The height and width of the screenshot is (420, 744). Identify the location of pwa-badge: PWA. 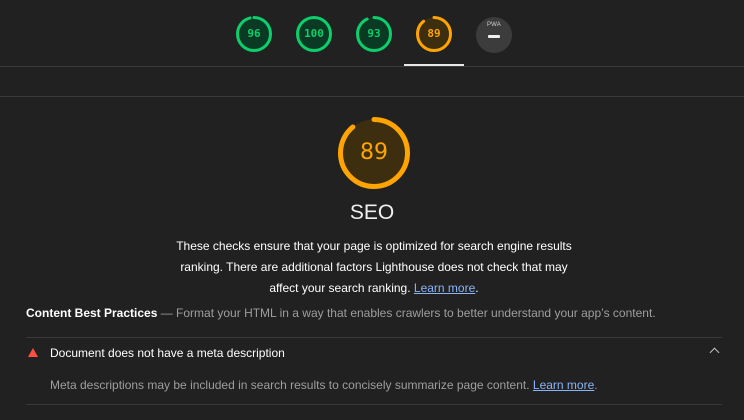
(494, 35).